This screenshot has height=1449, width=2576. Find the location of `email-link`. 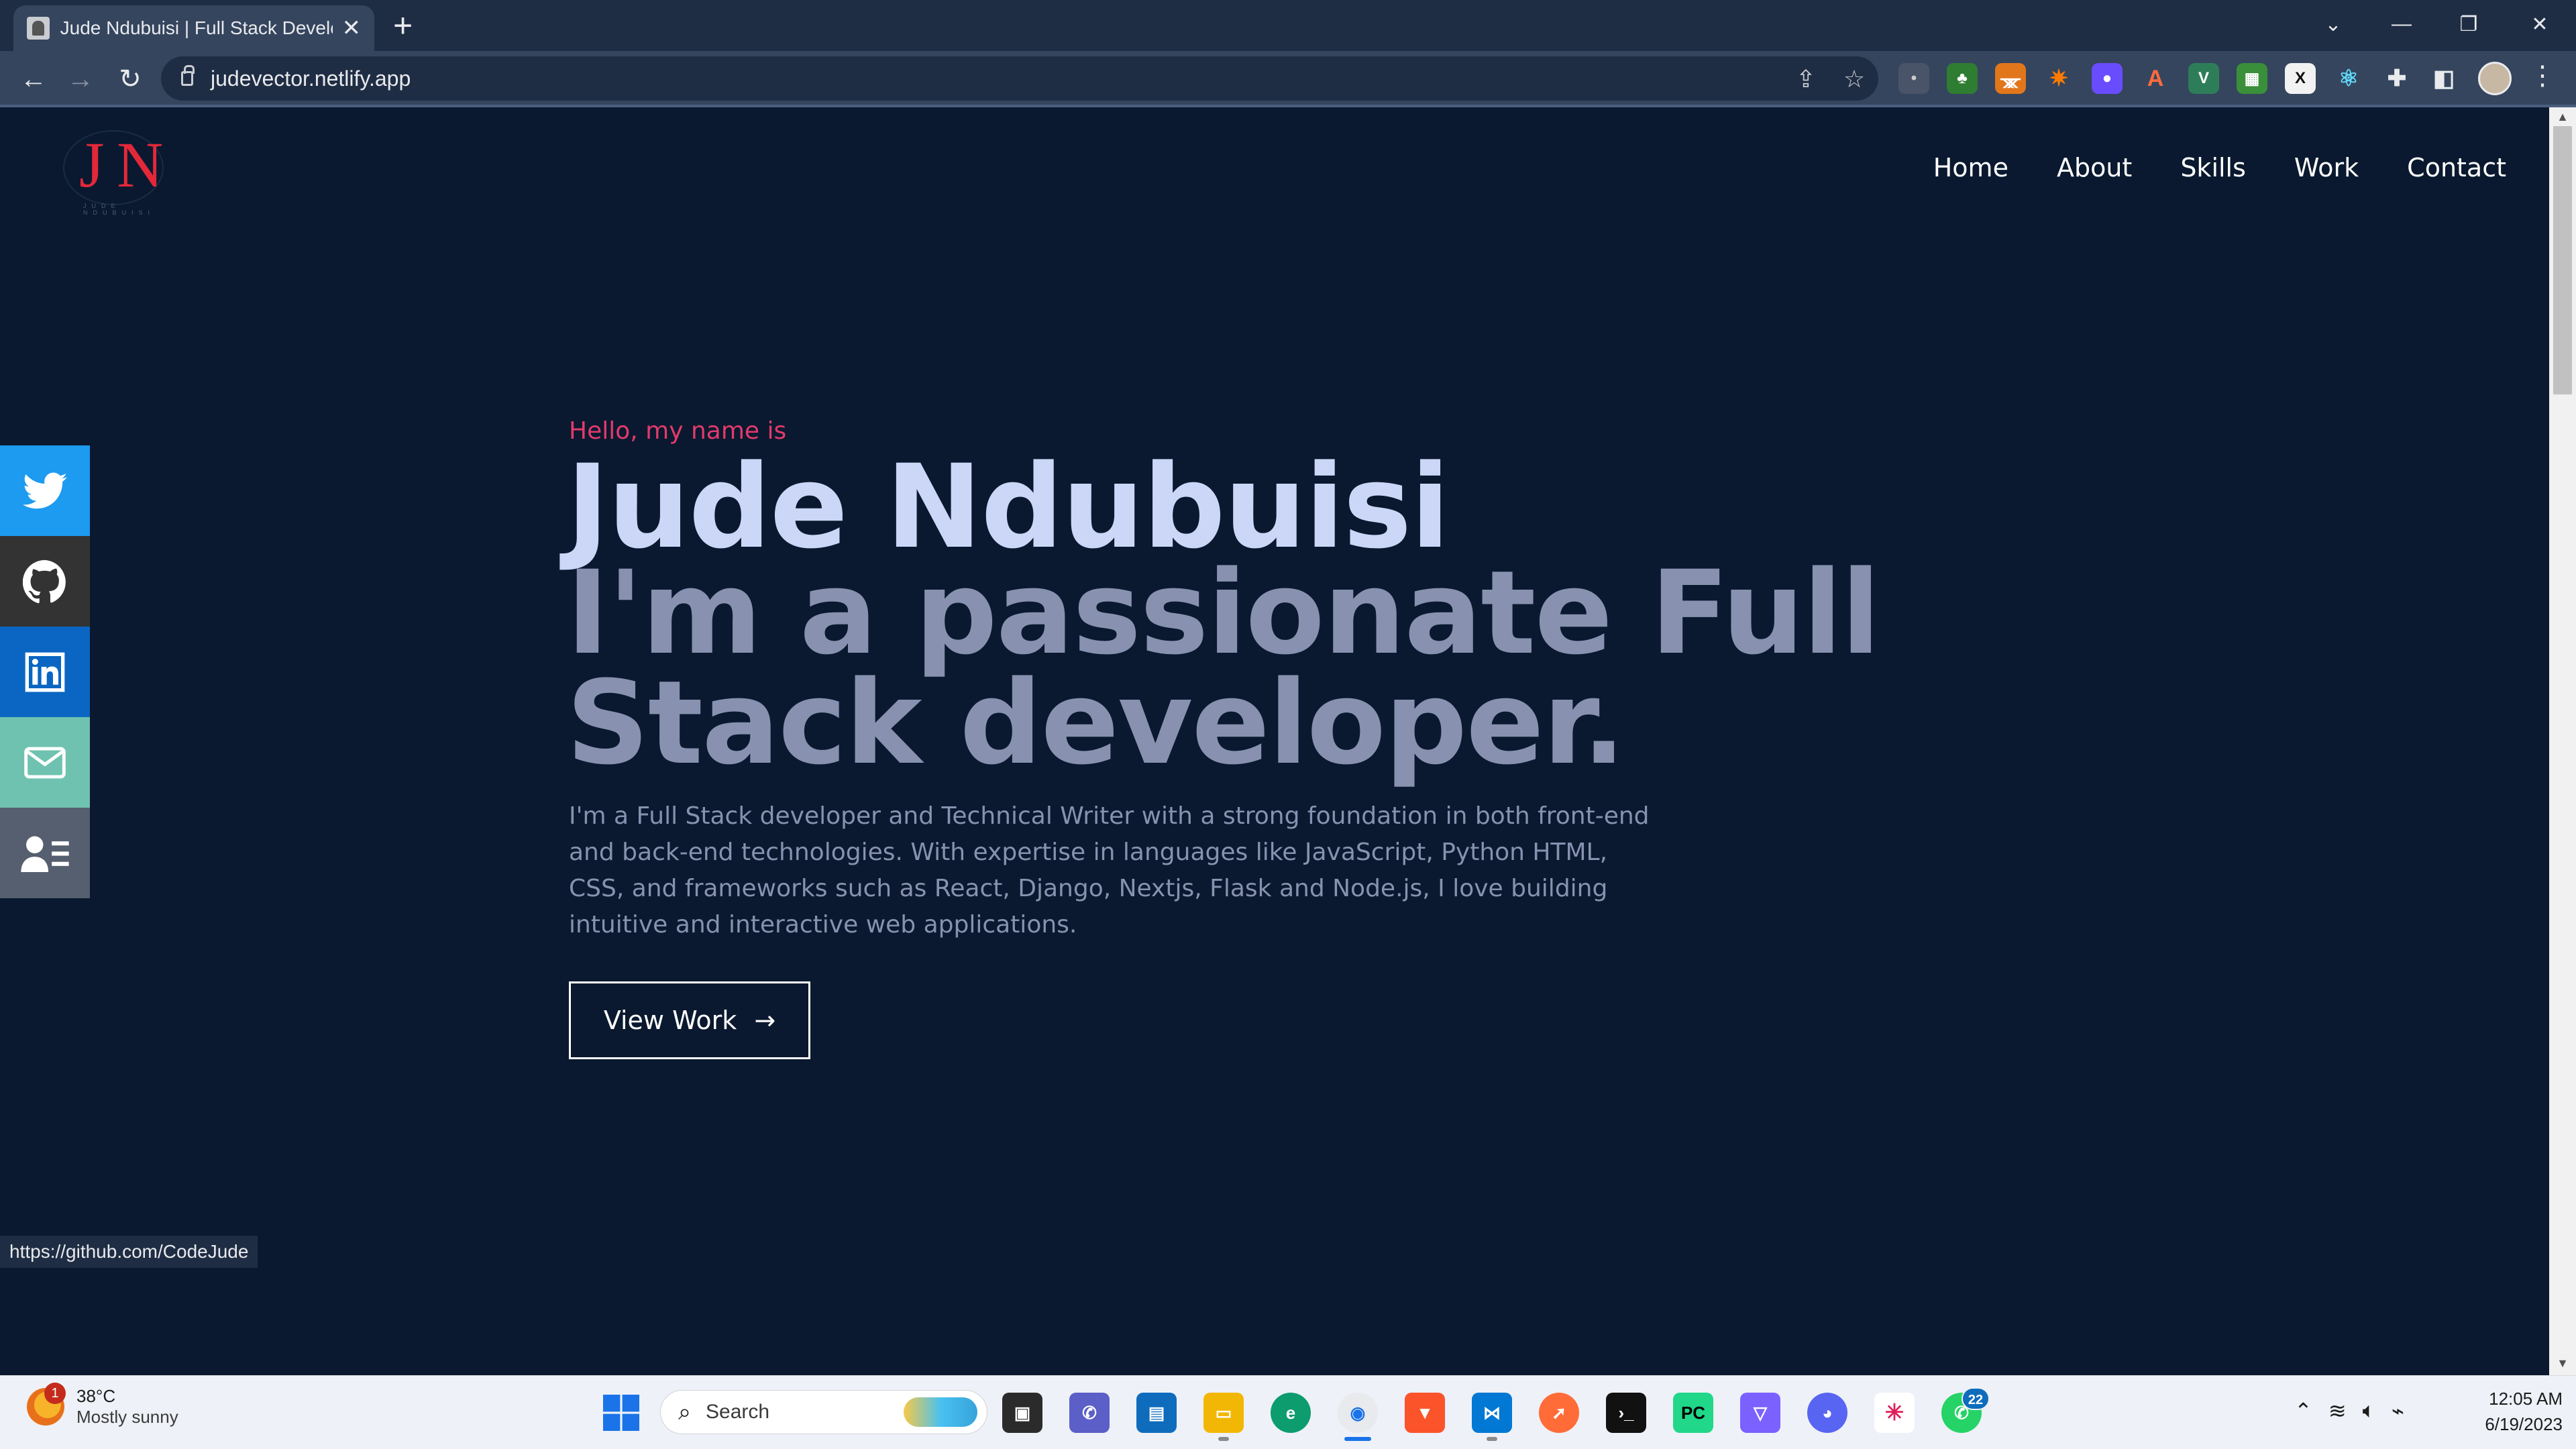

email-link is located at coordinates (45, 762).